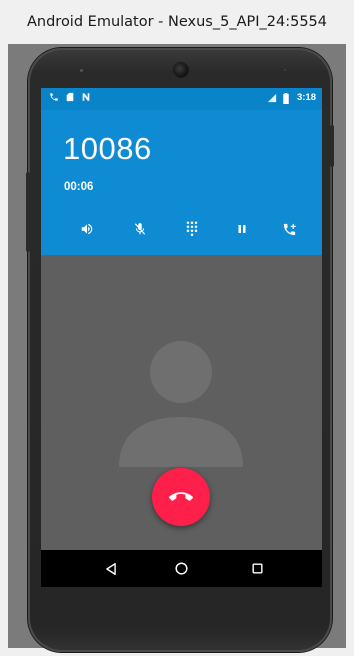 The width and height of the screenshot is (354, 656). I want to click on dialpad-button, so click(192, 229).